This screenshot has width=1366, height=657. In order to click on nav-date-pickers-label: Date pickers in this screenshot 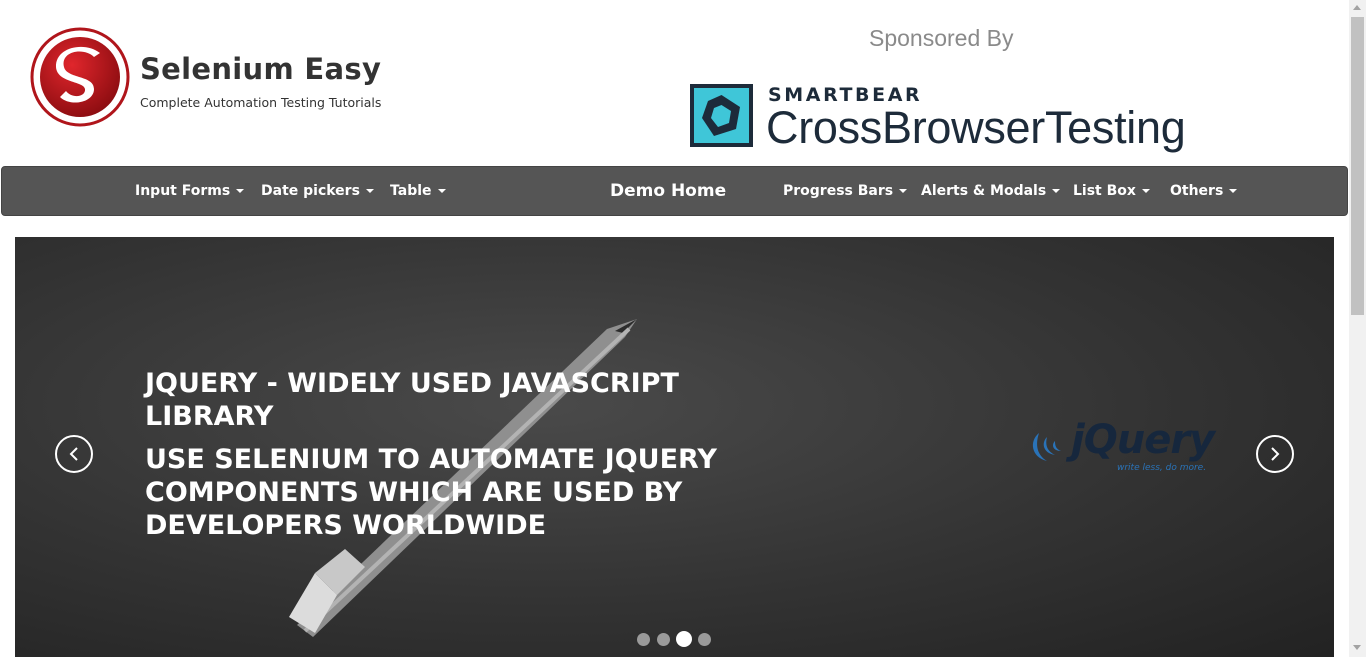, I will do `click(310, 191)`.